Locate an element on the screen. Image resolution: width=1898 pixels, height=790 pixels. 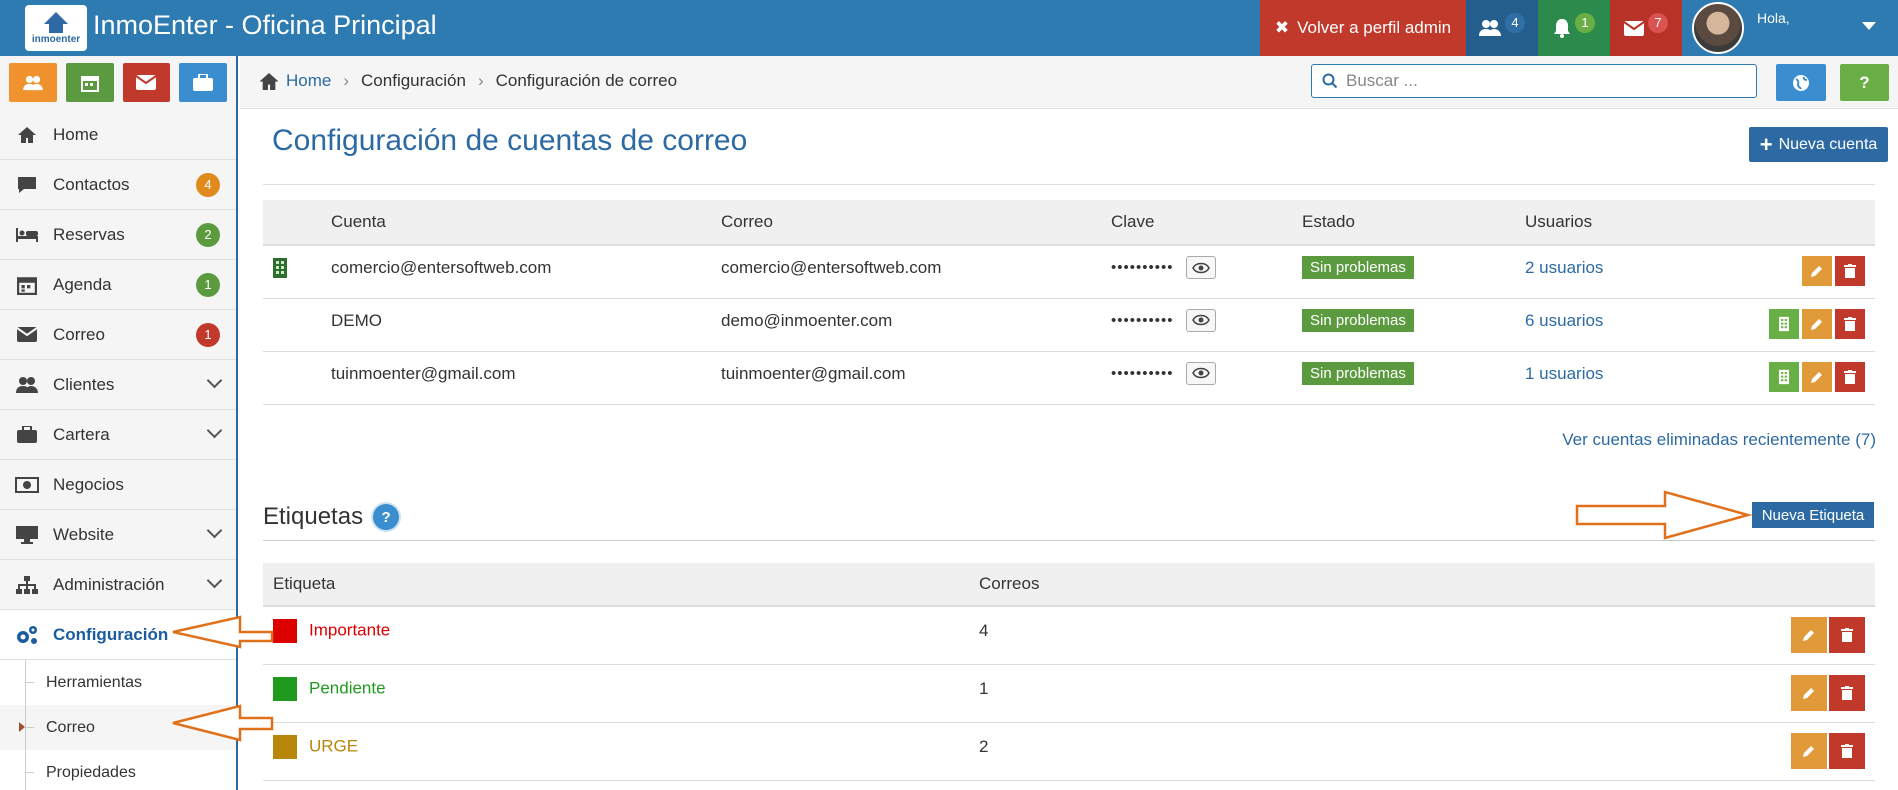
labels-help-icon: ? is located at coordinates (386, 517).